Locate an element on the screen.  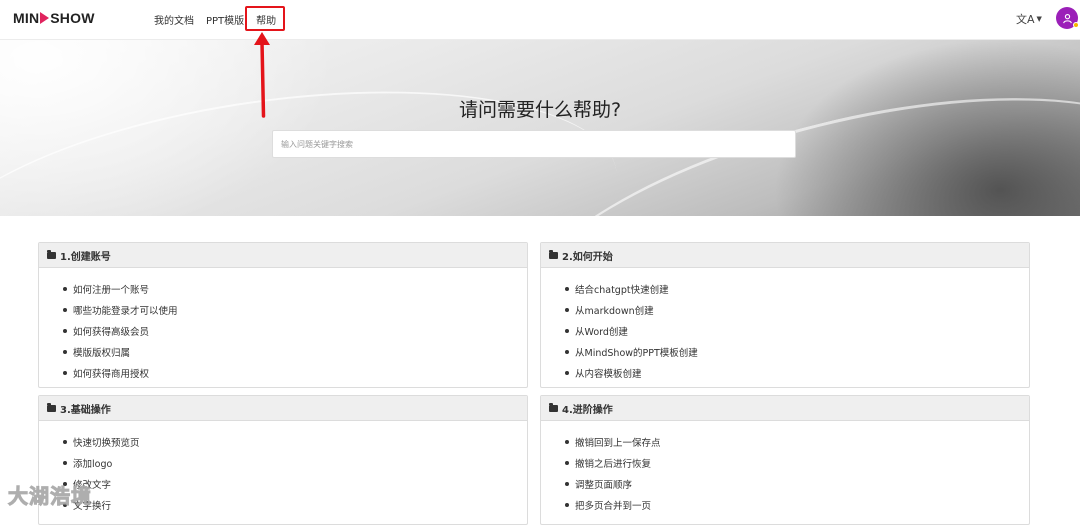
help-link: 哪些功能登录才可以使用 is located at coordinates (295, 309).